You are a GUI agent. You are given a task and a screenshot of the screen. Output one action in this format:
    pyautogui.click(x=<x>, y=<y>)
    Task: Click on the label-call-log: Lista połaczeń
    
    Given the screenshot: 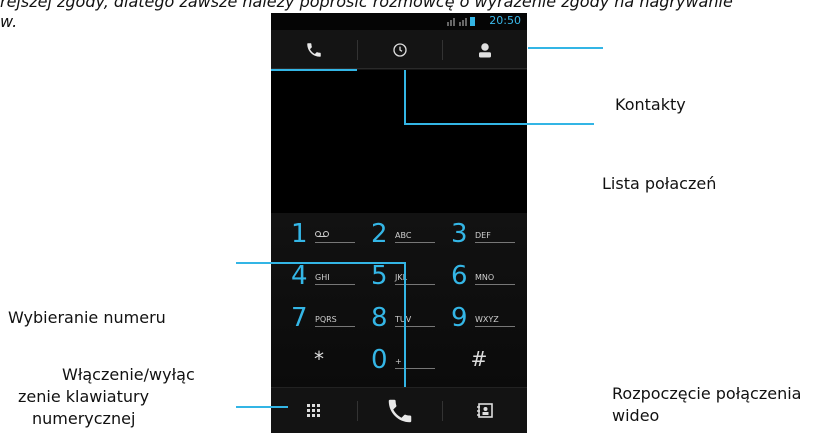 What is the action you would take?
    pyautogui.click(x=659, y=183)
    